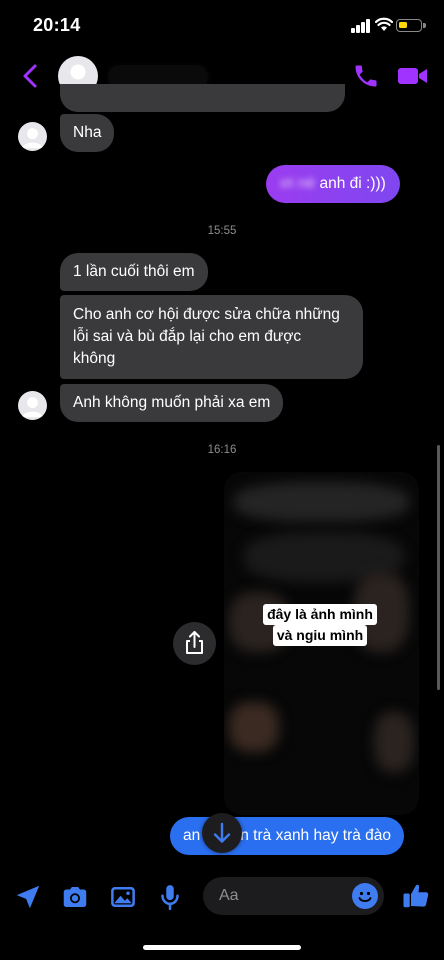  I want to click on like-button, so click(416, 895).